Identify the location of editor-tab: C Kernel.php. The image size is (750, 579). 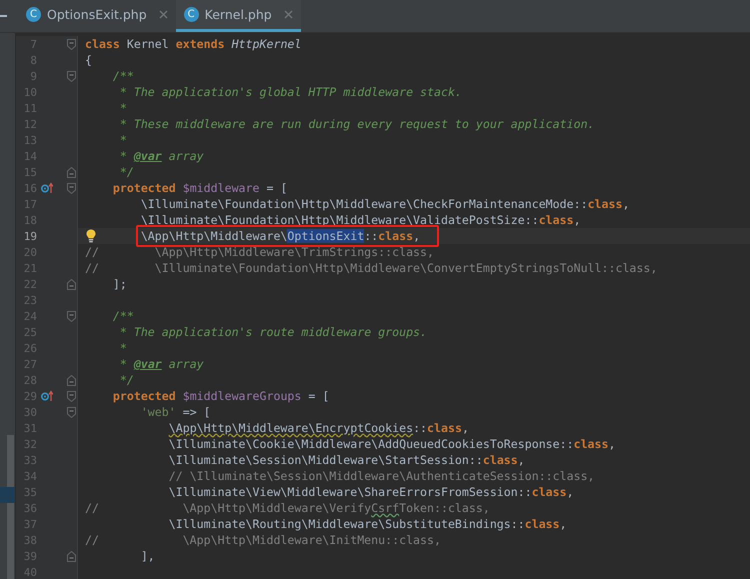
(238, 16).